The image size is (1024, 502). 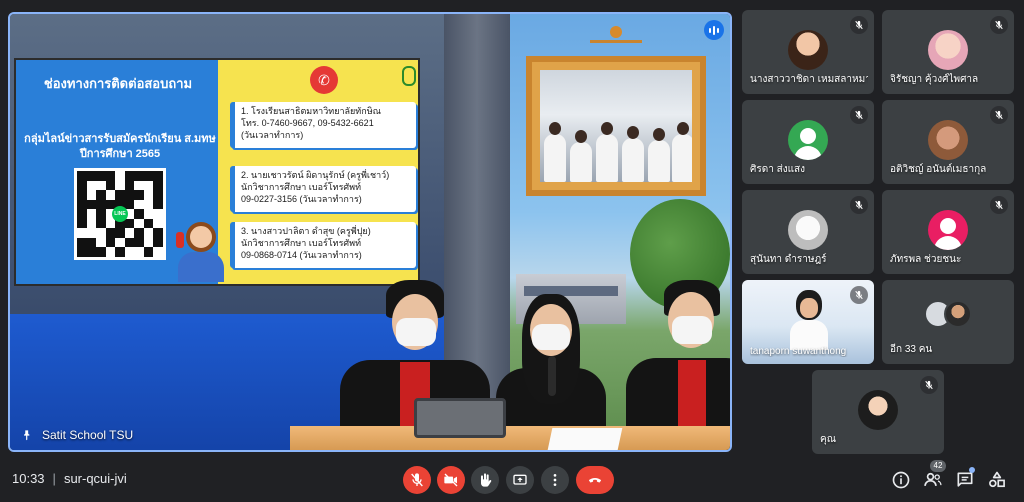 What do you see at coordinates (306, 231) in the screenshot?
I see `contact-line: 3. นางสาวปาลิตา ดำสุข (ครูพี่ปุย)` at bounding box center [306, 231].